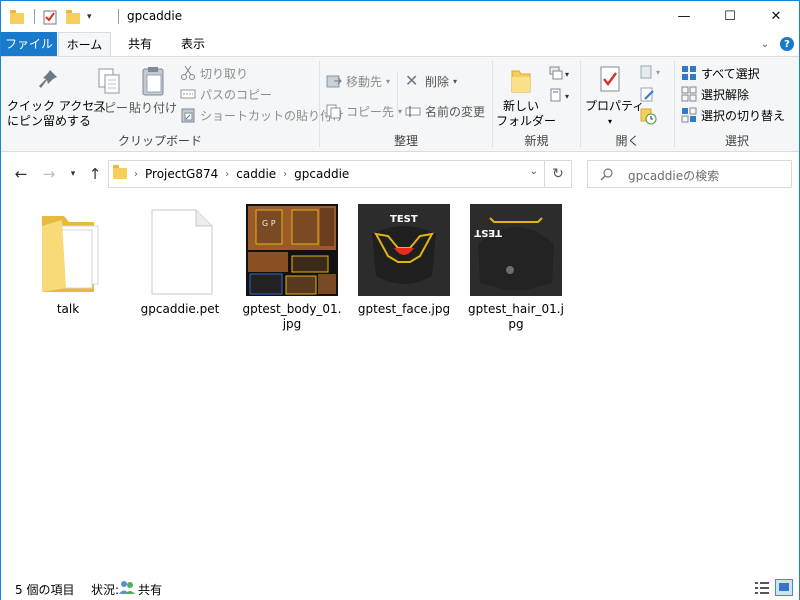 The height and width of the screenshot is (600, 800). What do you see at coordinates (127, 588) in the screenshot?
I see `sharing-users-icon` at bounding box center [127, 588].